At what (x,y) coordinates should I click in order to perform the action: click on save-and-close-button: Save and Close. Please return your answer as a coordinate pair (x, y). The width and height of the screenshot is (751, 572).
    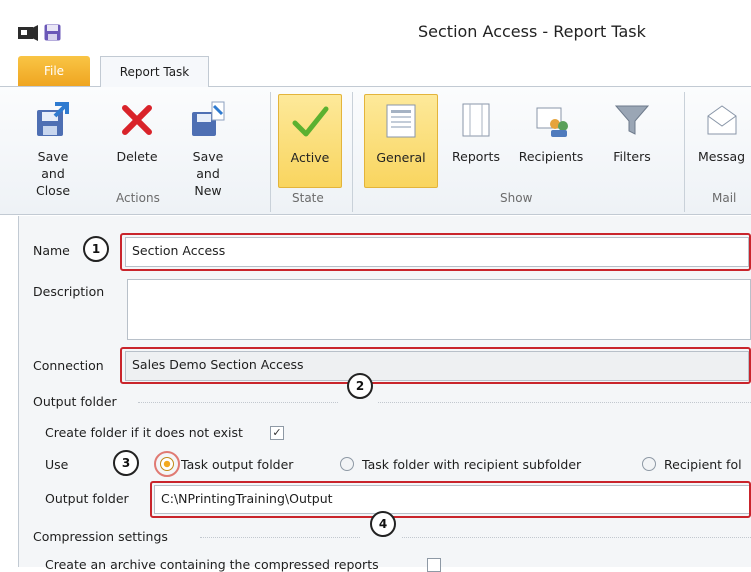
    Looking at the image, I should click on (53, 146).